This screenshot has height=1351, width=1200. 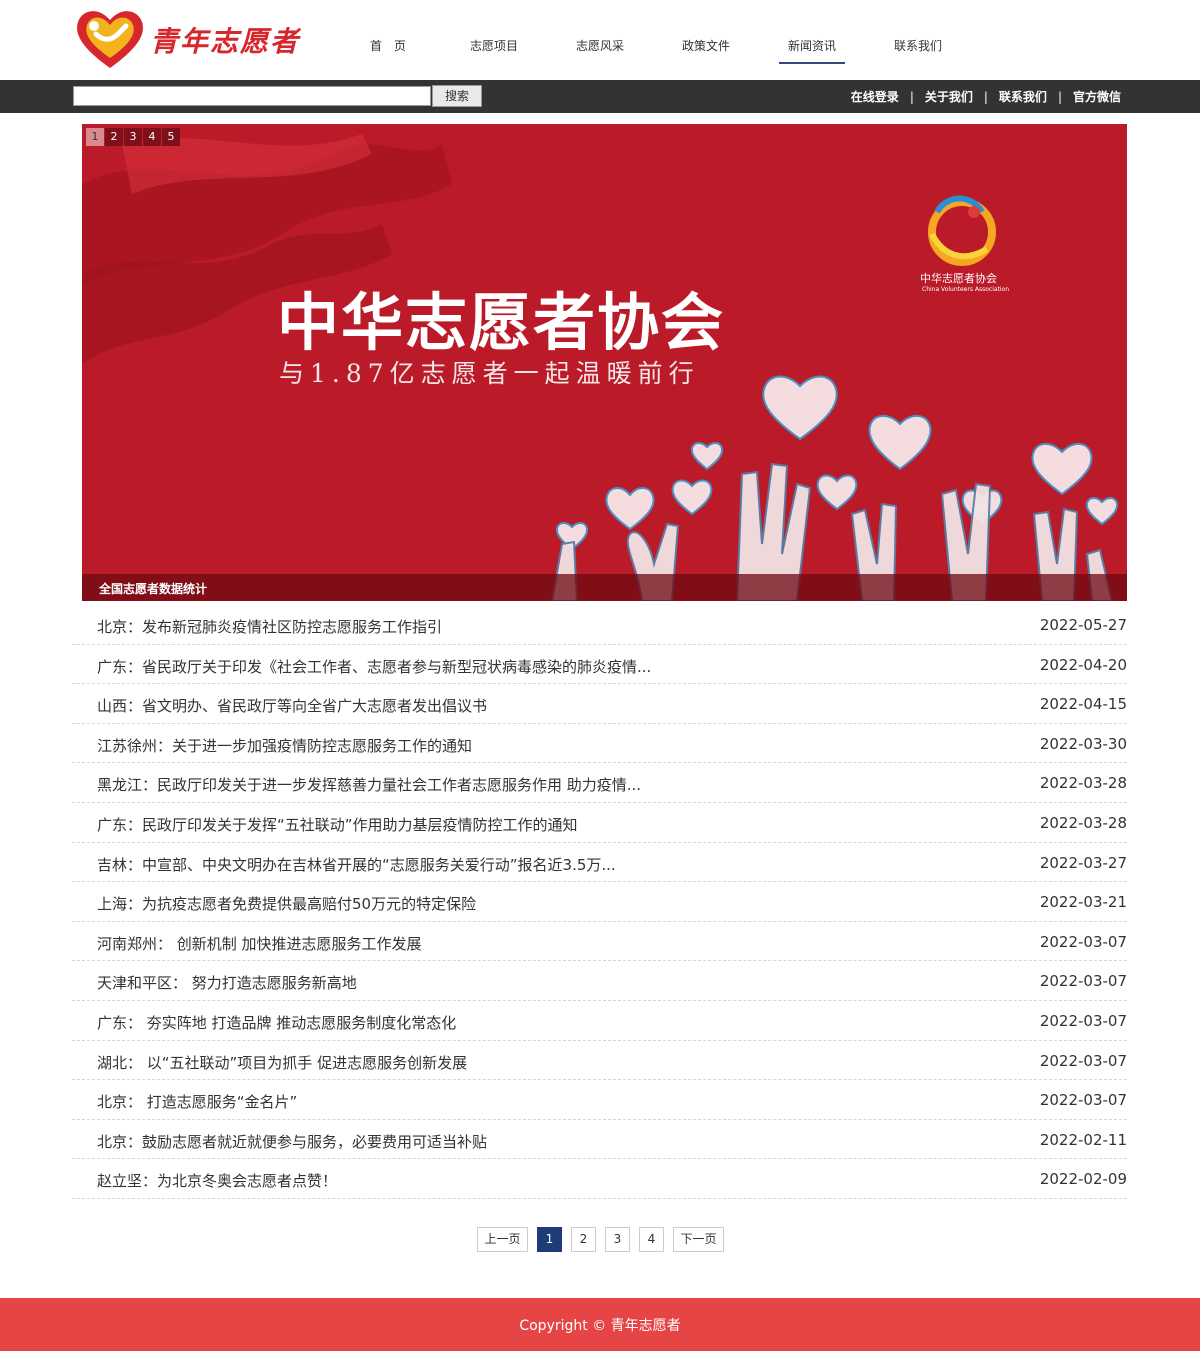 What do you see at coordinates (197, 1101) in the screenshot?
I see `news-title: 北京： 打造志愿服务“金名片”` at bounding box center [197, 1101].